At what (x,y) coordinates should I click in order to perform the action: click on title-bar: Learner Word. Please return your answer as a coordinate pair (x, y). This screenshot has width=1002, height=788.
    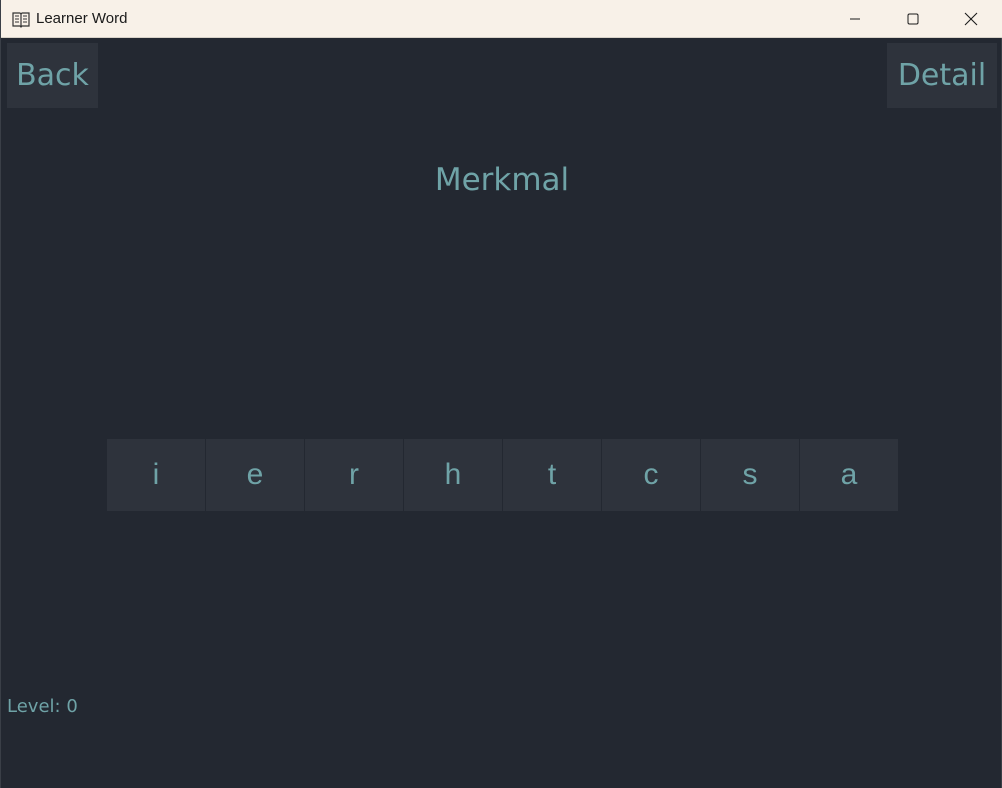
    Looking at the image, I should click on (501, 19).